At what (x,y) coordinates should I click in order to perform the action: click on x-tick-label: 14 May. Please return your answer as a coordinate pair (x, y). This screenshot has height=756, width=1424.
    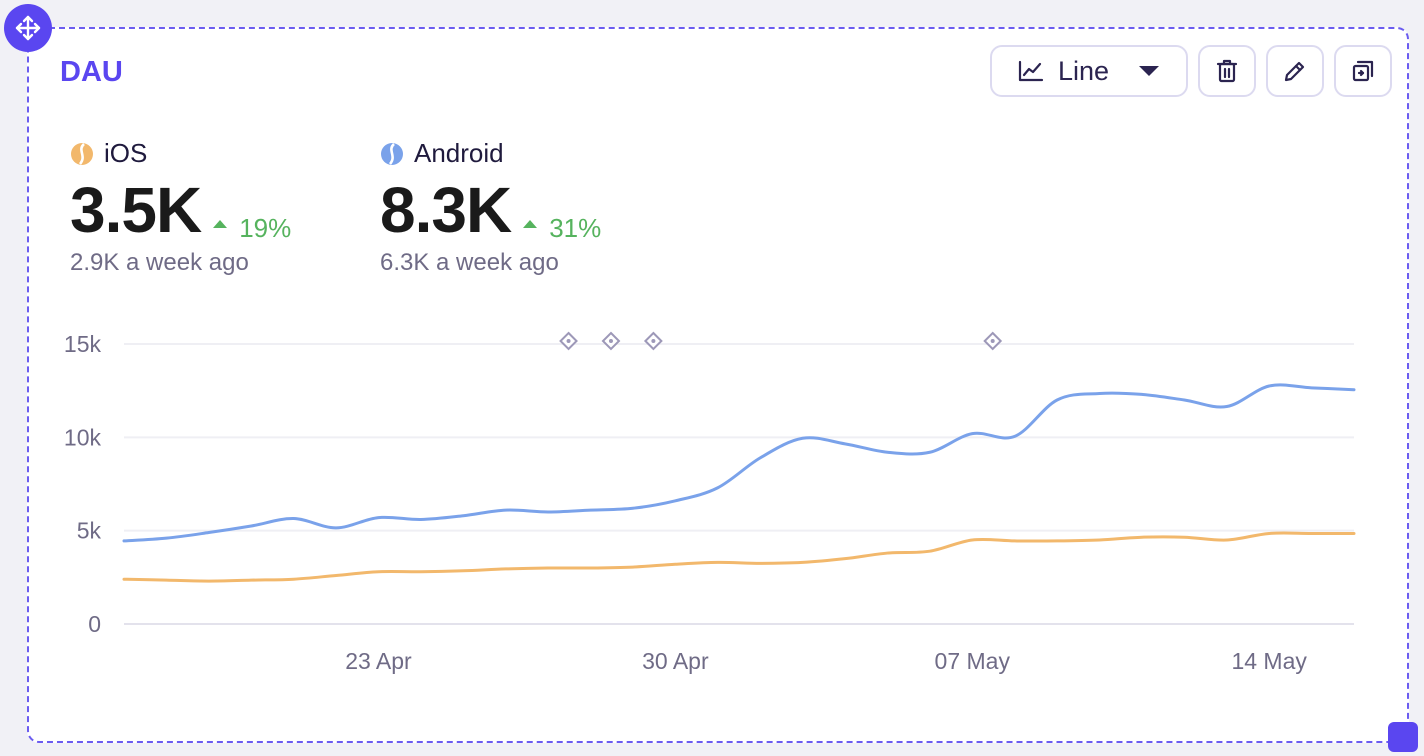
    Looking at the image, I should click on (1269, 661).